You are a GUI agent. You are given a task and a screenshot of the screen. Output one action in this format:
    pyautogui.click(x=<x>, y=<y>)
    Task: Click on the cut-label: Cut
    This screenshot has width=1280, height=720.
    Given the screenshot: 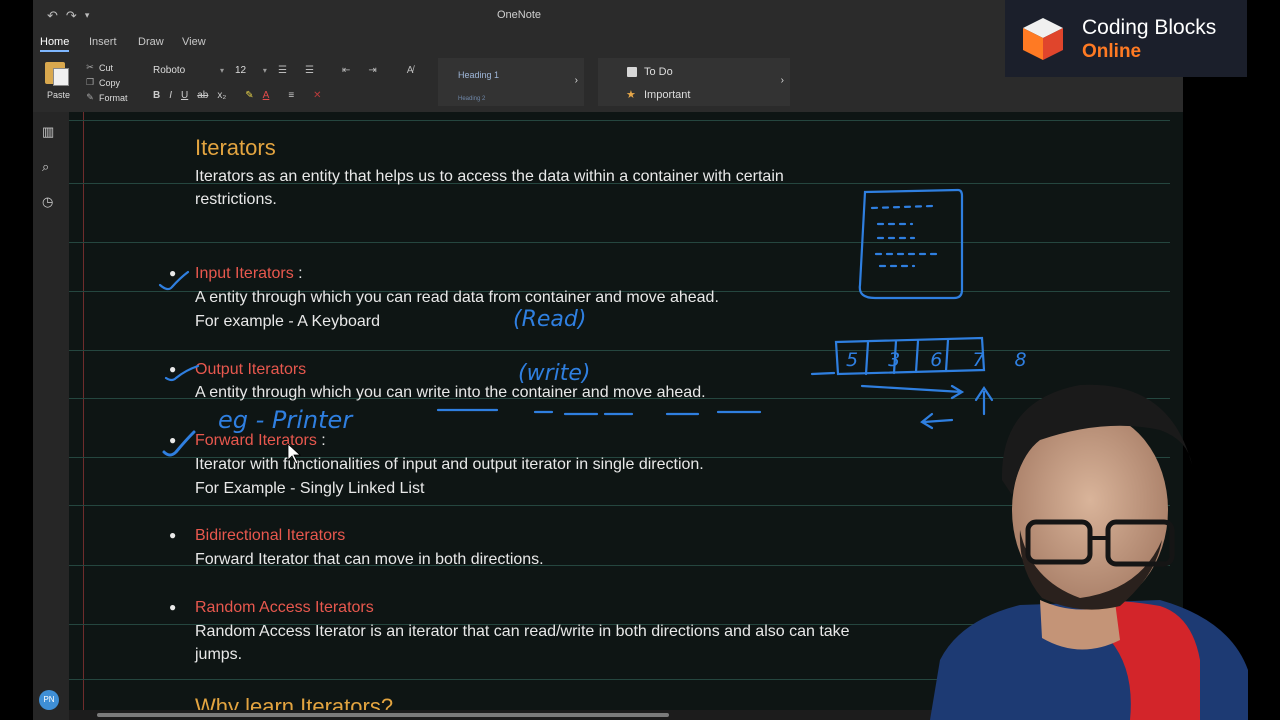 What is the action you would take?
    pyautogui.click(x=106, y=67)
    